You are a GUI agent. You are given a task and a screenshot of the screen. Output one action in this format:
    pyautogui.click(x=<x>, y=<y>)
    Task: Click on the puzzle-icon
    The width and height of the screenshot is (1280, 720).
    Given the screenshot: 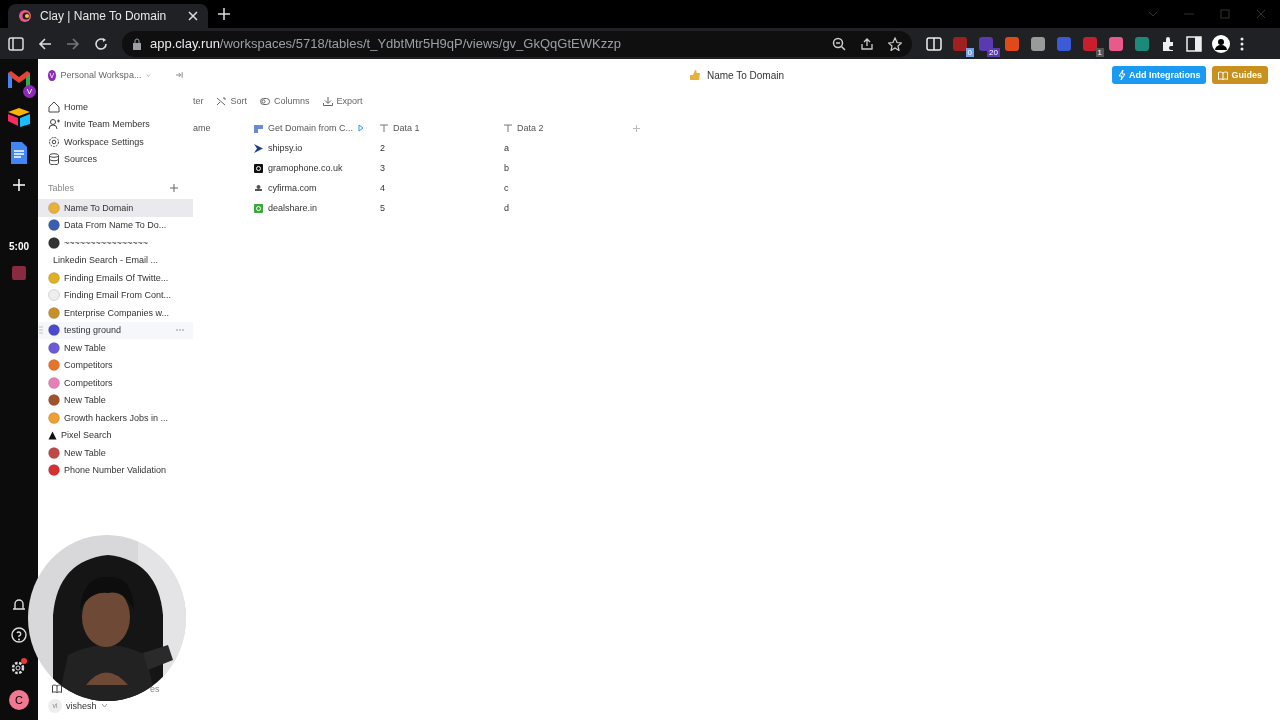 What is the action you would take?
    pyautogui.click(x=1168, y=43)
    